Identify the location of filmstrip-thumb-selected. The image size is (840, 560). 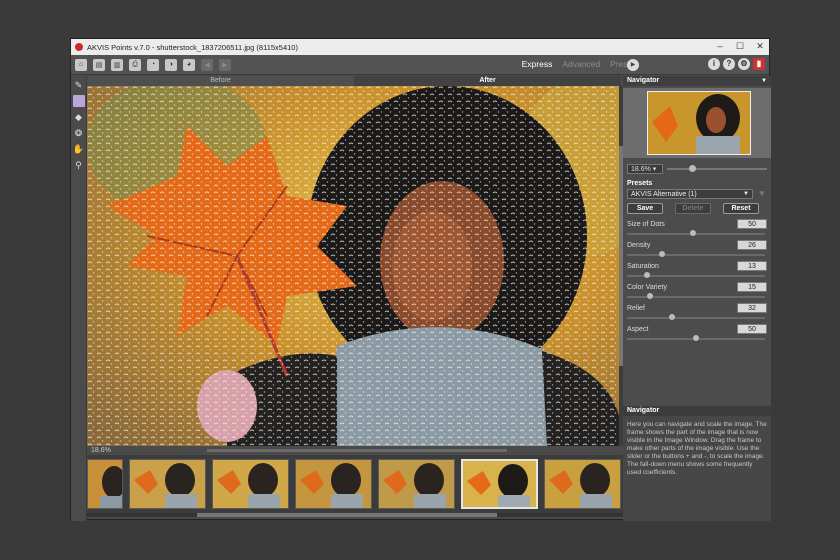
(499, 484).